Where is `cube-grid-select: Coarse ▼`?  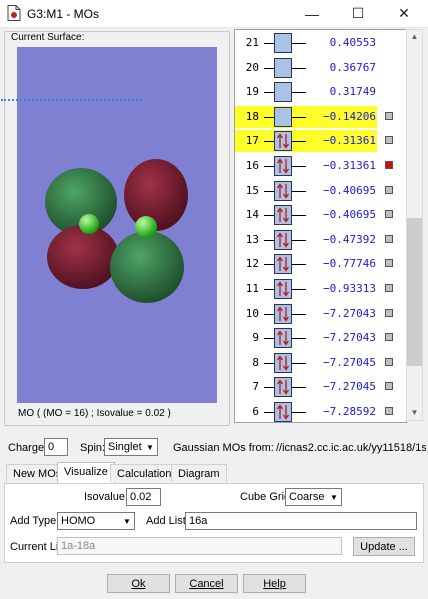 cube-grid-select: Coarse ▼ is located at coordinates (313, 497).